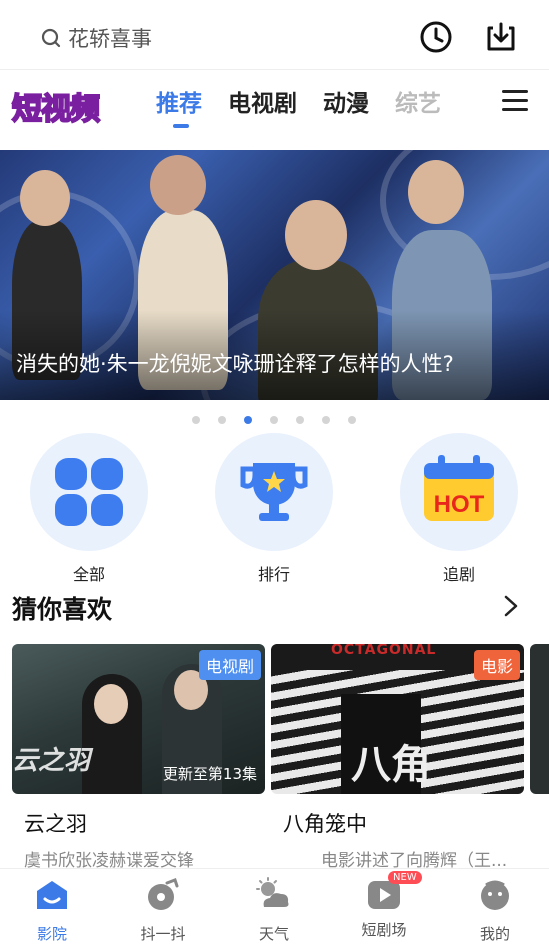  Describe the element at coordinates (52, 910) in the screenshot. I see `nav-cinema: 影院` at that location.